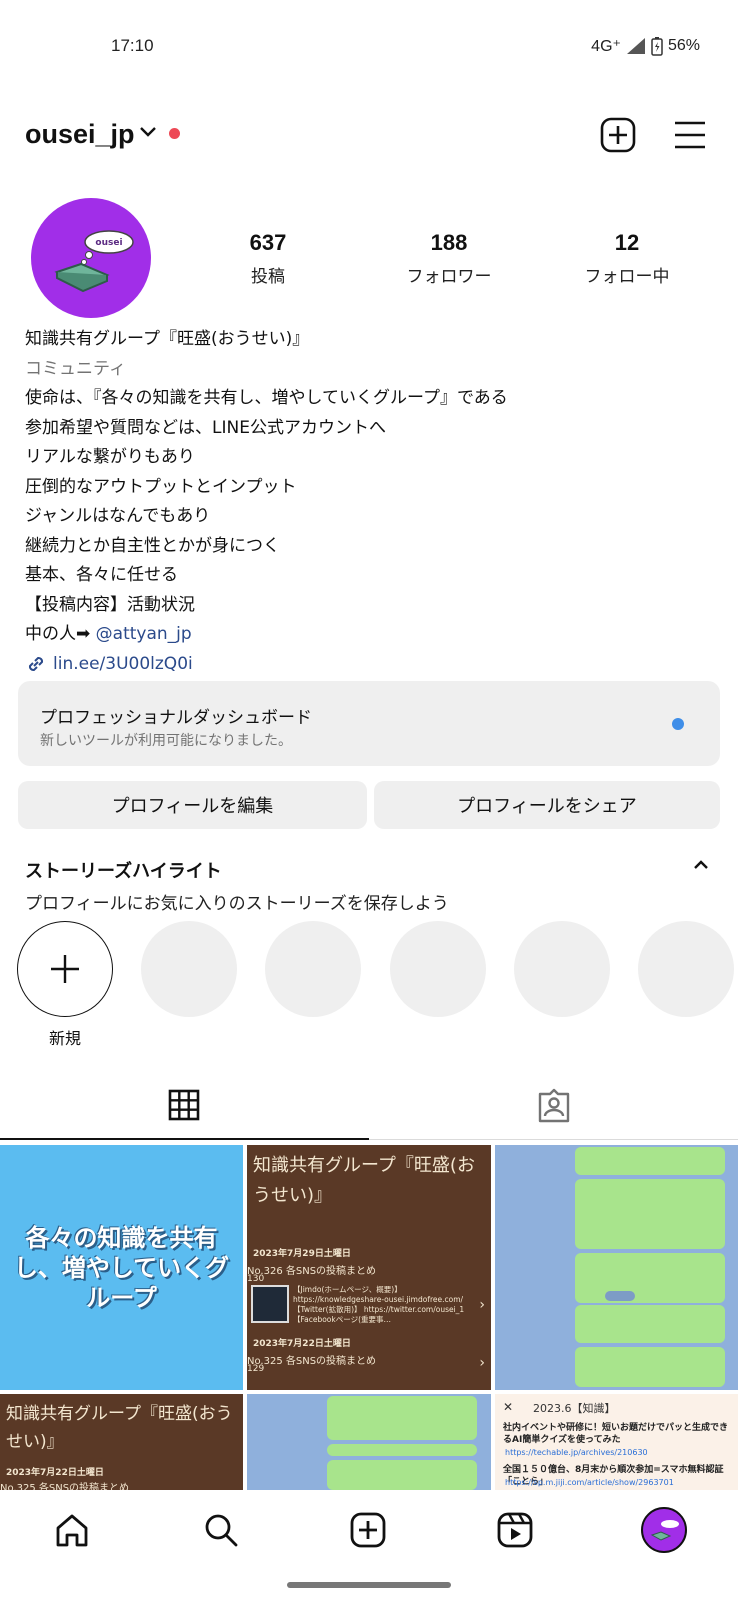 The image size is (738, 1600). I want to click on gesture-bar, so click(369, 1585).